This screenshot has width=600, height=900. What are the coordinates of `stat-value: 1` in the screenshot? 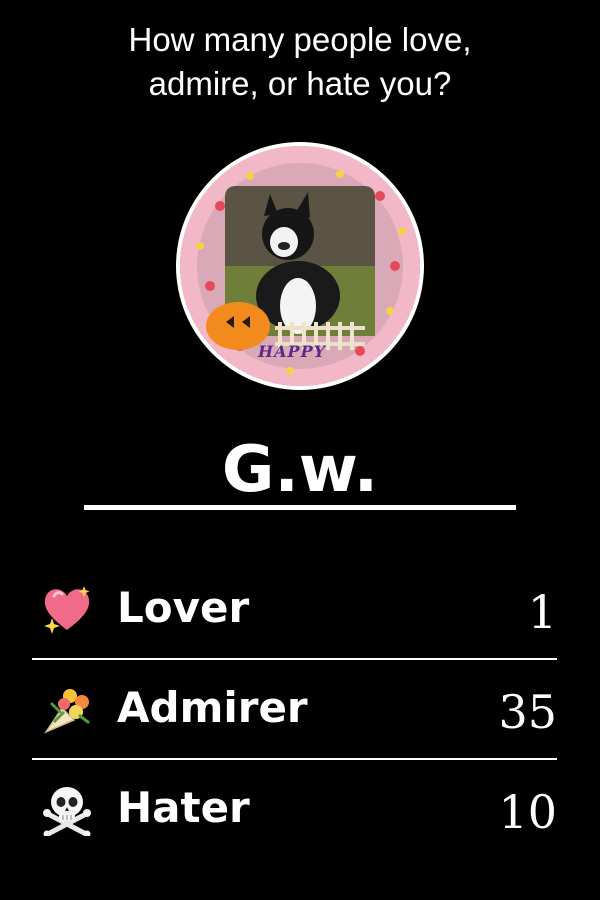 It's located at (542, 612).